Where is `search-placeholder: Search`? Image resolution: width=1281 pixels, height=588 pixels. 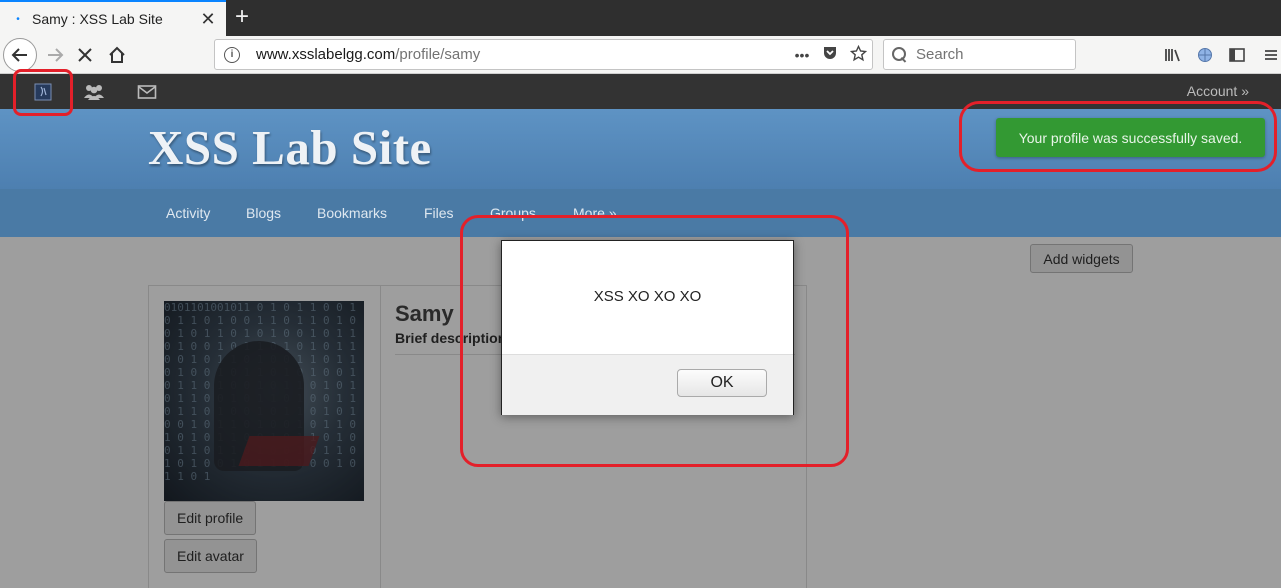 search-placeholder: Search is located at coordinates (940, 54).